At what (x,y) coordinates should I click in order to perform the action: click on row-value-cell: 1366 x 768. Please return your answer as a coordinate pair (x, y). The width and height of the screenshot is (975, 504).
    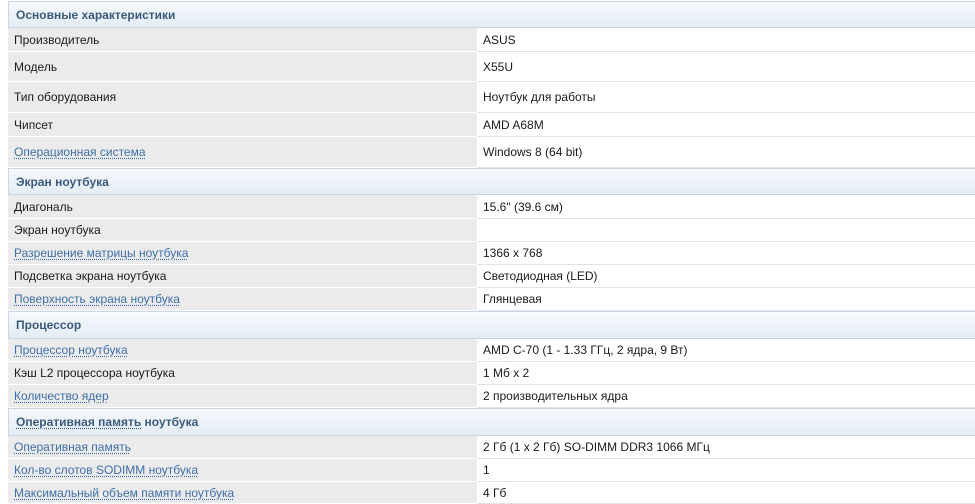
    Looking at the image, I should click on (726, 253).